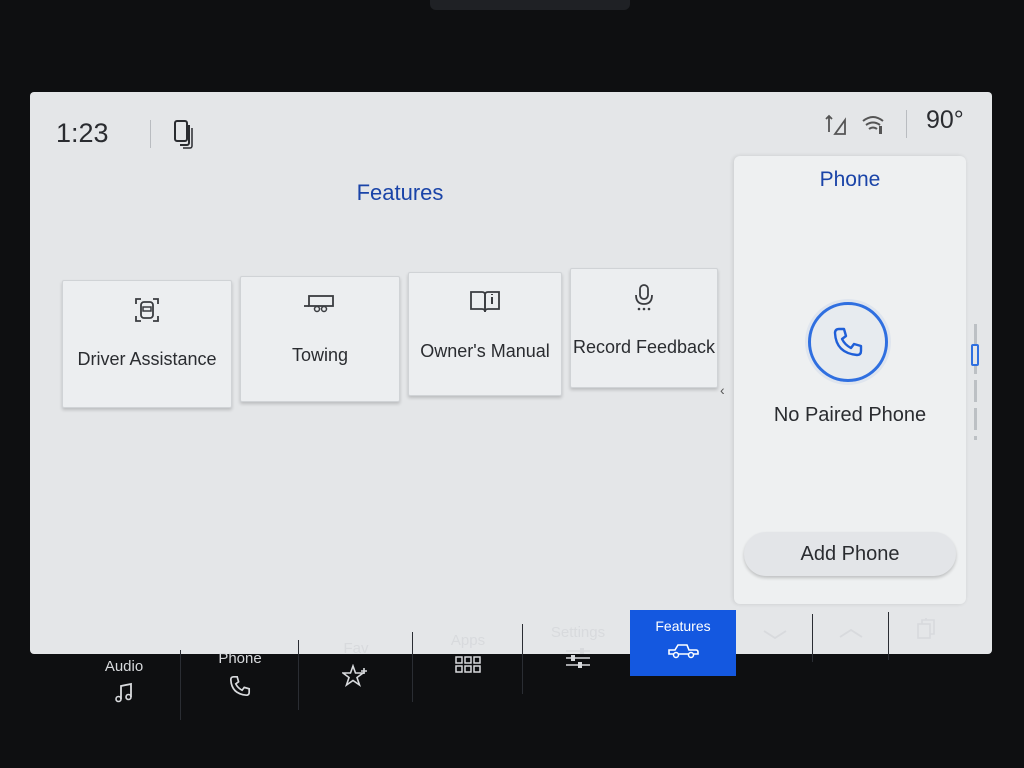 The height and width of the screenshot is (768, 1024). What do you see at coordinates (683, 653) in the screenshot?
I see `truck-icon` at bounding box center [683, 653].